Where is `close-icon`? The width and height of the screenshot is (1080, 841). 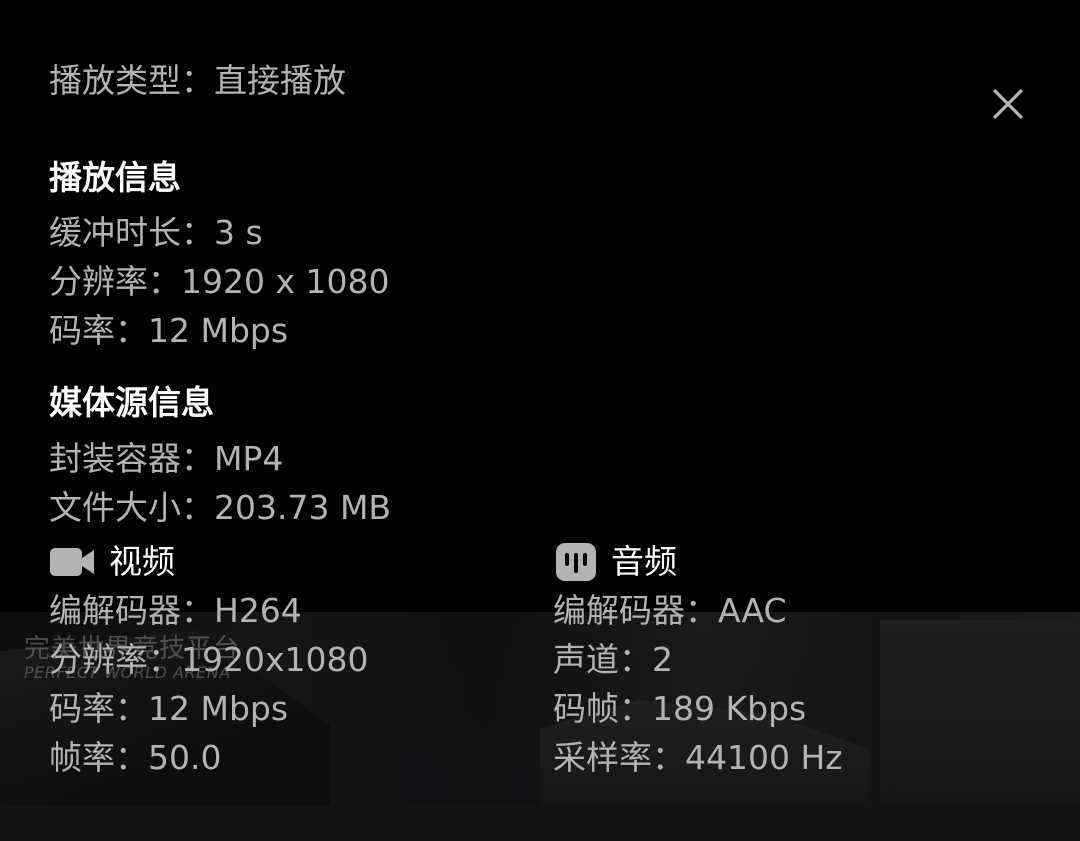
close-icon is located at coordinates (1008, 104).